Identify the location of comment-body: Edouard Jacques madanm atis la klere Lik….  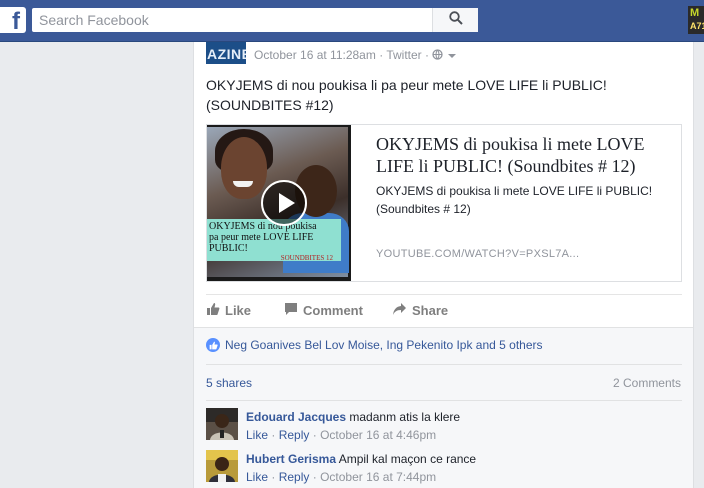
(353, 426).